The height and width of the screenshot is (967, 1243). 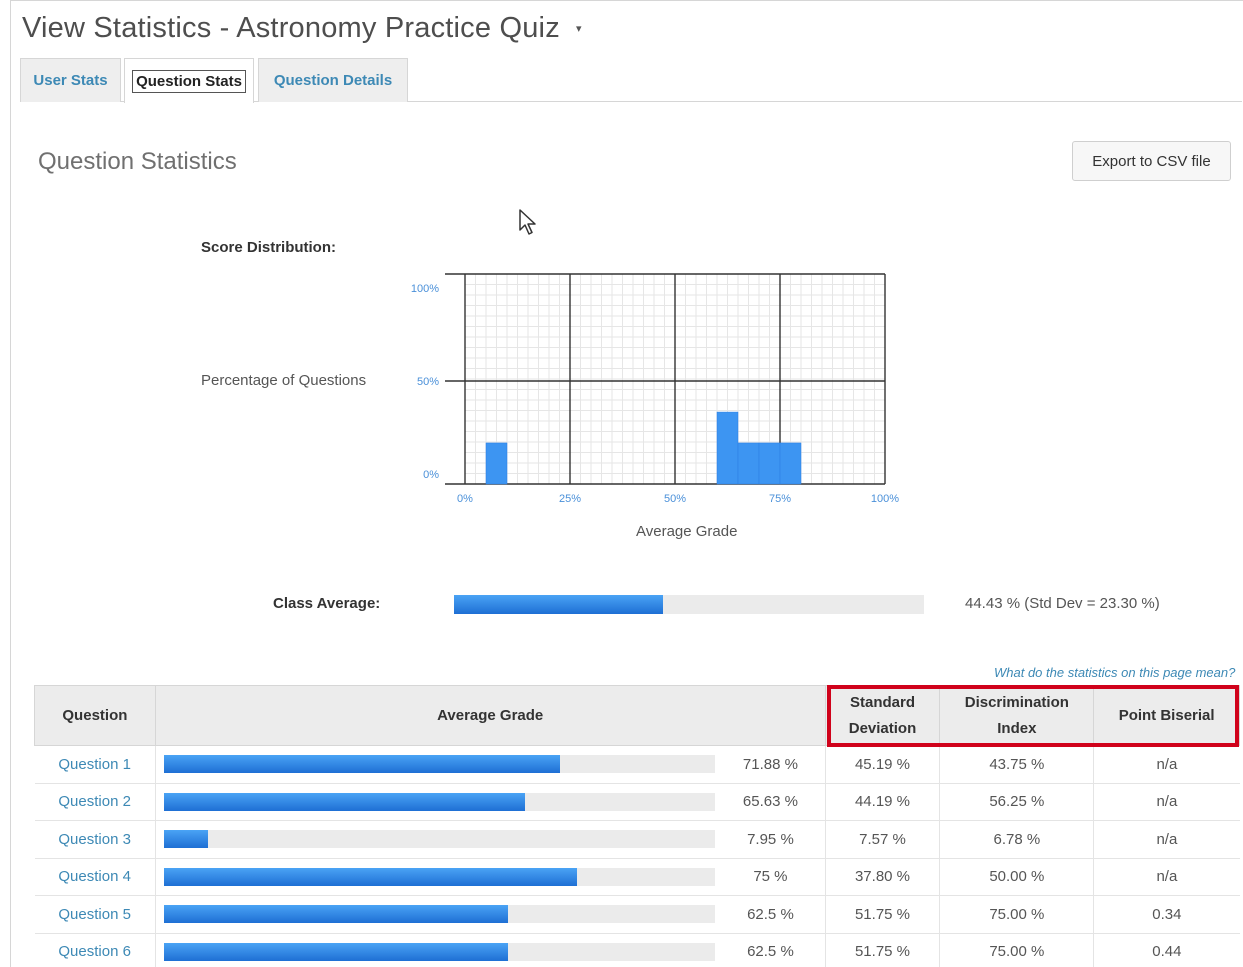 I want to click on tab-question-stats: Question Stats, so click(x=189, y=80).